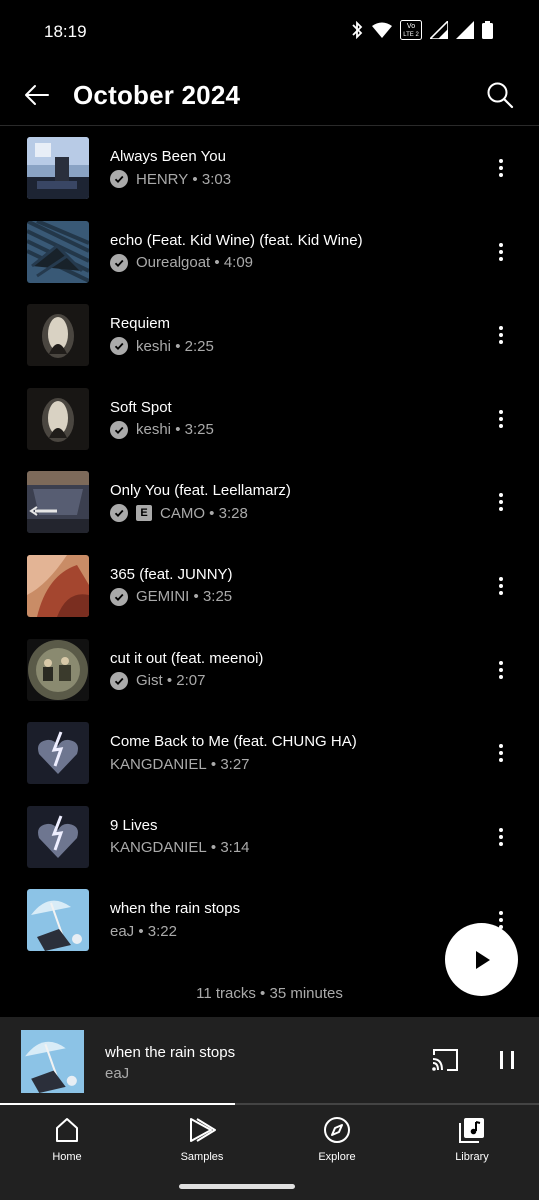  I want to click on nav-label: Home, so click(67, 1157).